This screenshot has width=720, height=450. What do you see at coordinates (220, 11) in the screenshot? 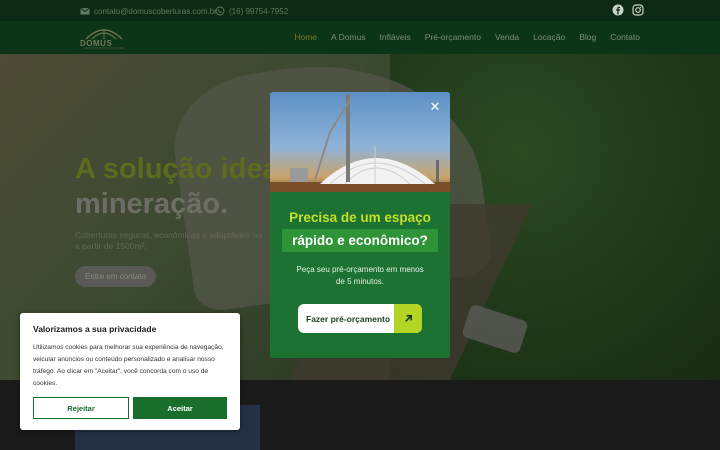
I see `whatsapp-icon` at bounding box center [220, 11].